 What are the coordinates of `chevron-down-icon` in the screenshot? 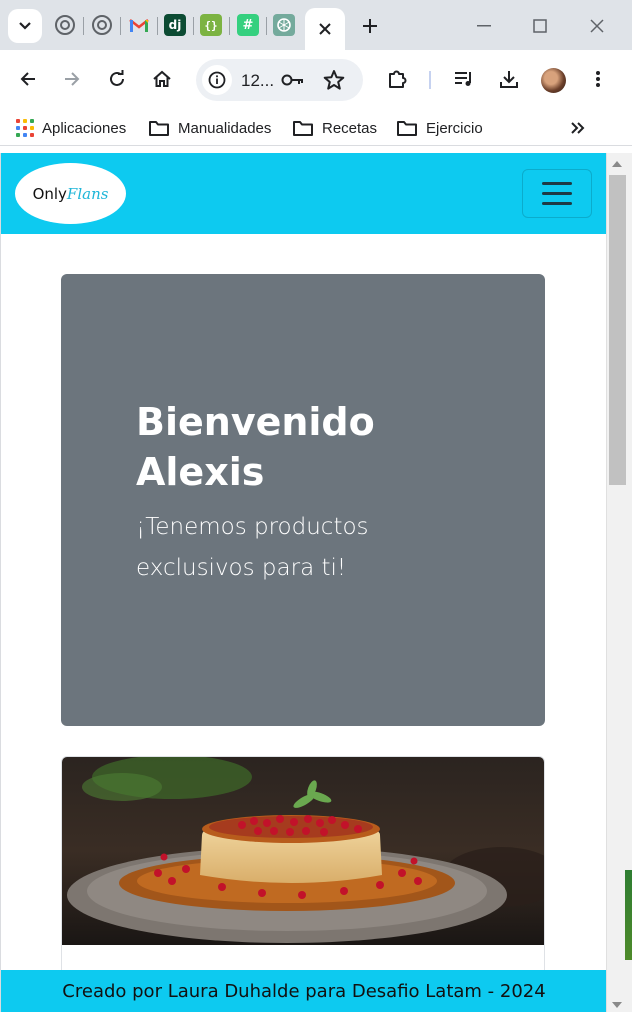 It's located at (25, 26).